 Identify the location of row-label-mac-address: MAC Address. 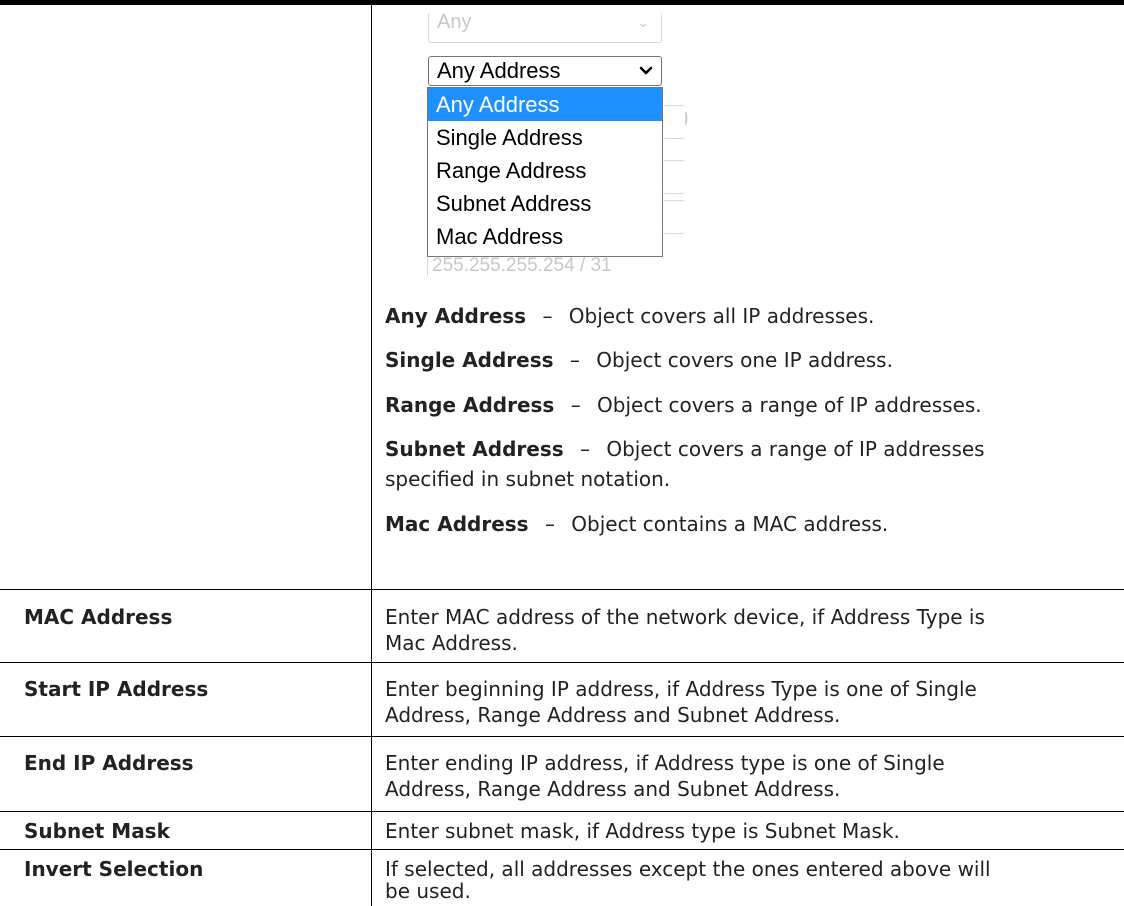
(98, 617).